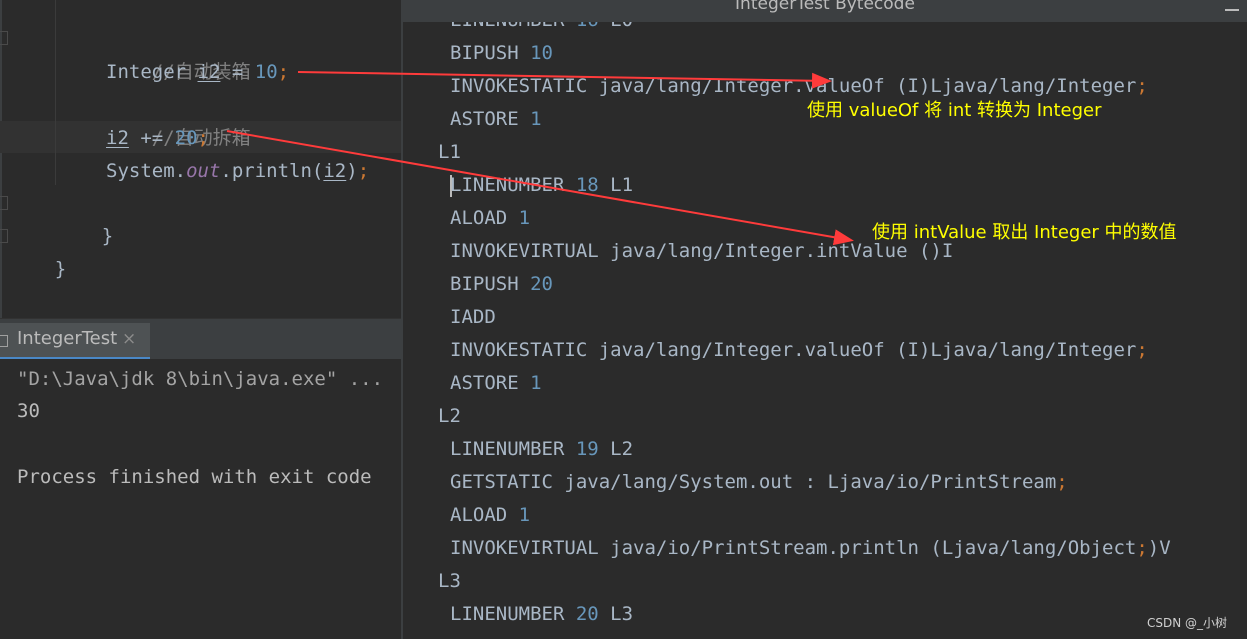  What do you see at coordinates (954, 110) in the screenshot?
I see `annotation-valueof: 使用 valueOf 将 int 转换为 Integer` at bounding box center [954, 110].